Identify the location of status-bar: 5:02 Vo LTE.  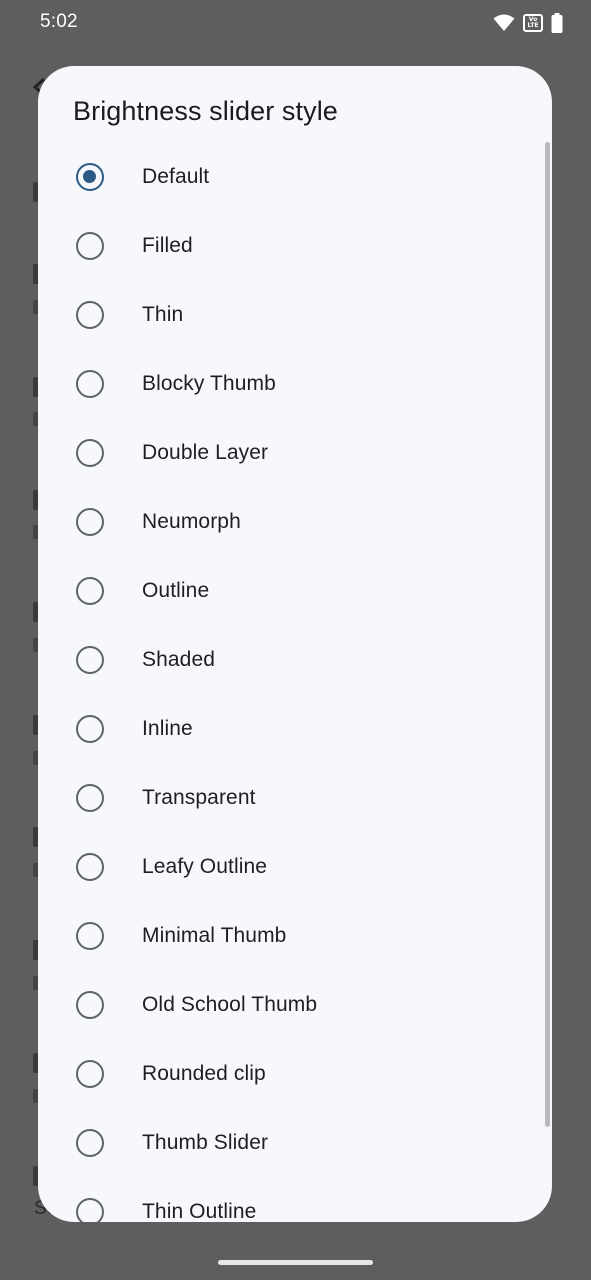
(295, 22).